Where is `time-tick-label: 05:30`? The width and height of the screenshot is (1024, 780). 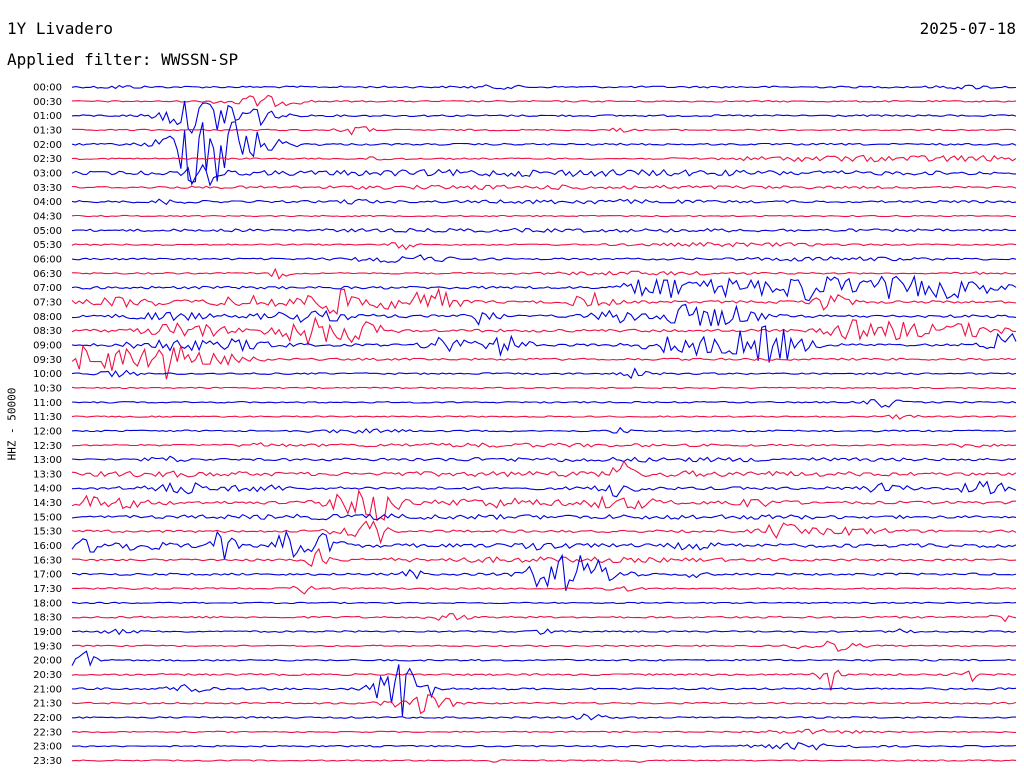
time-tick-label: 05:30 is located at coordinates (47, 245).